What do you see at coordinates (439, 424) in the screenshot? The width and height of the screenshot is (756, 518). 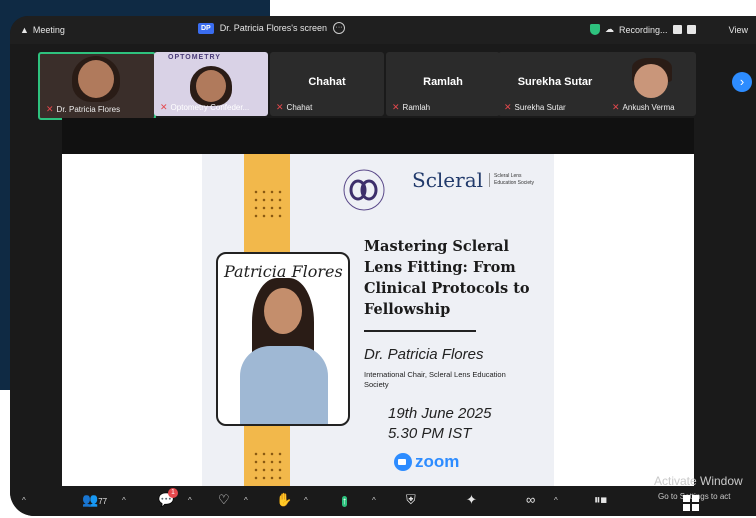 I see `event-datetime: 19th June 2025 5.30 PM IST` at bounding box center [439, 424].